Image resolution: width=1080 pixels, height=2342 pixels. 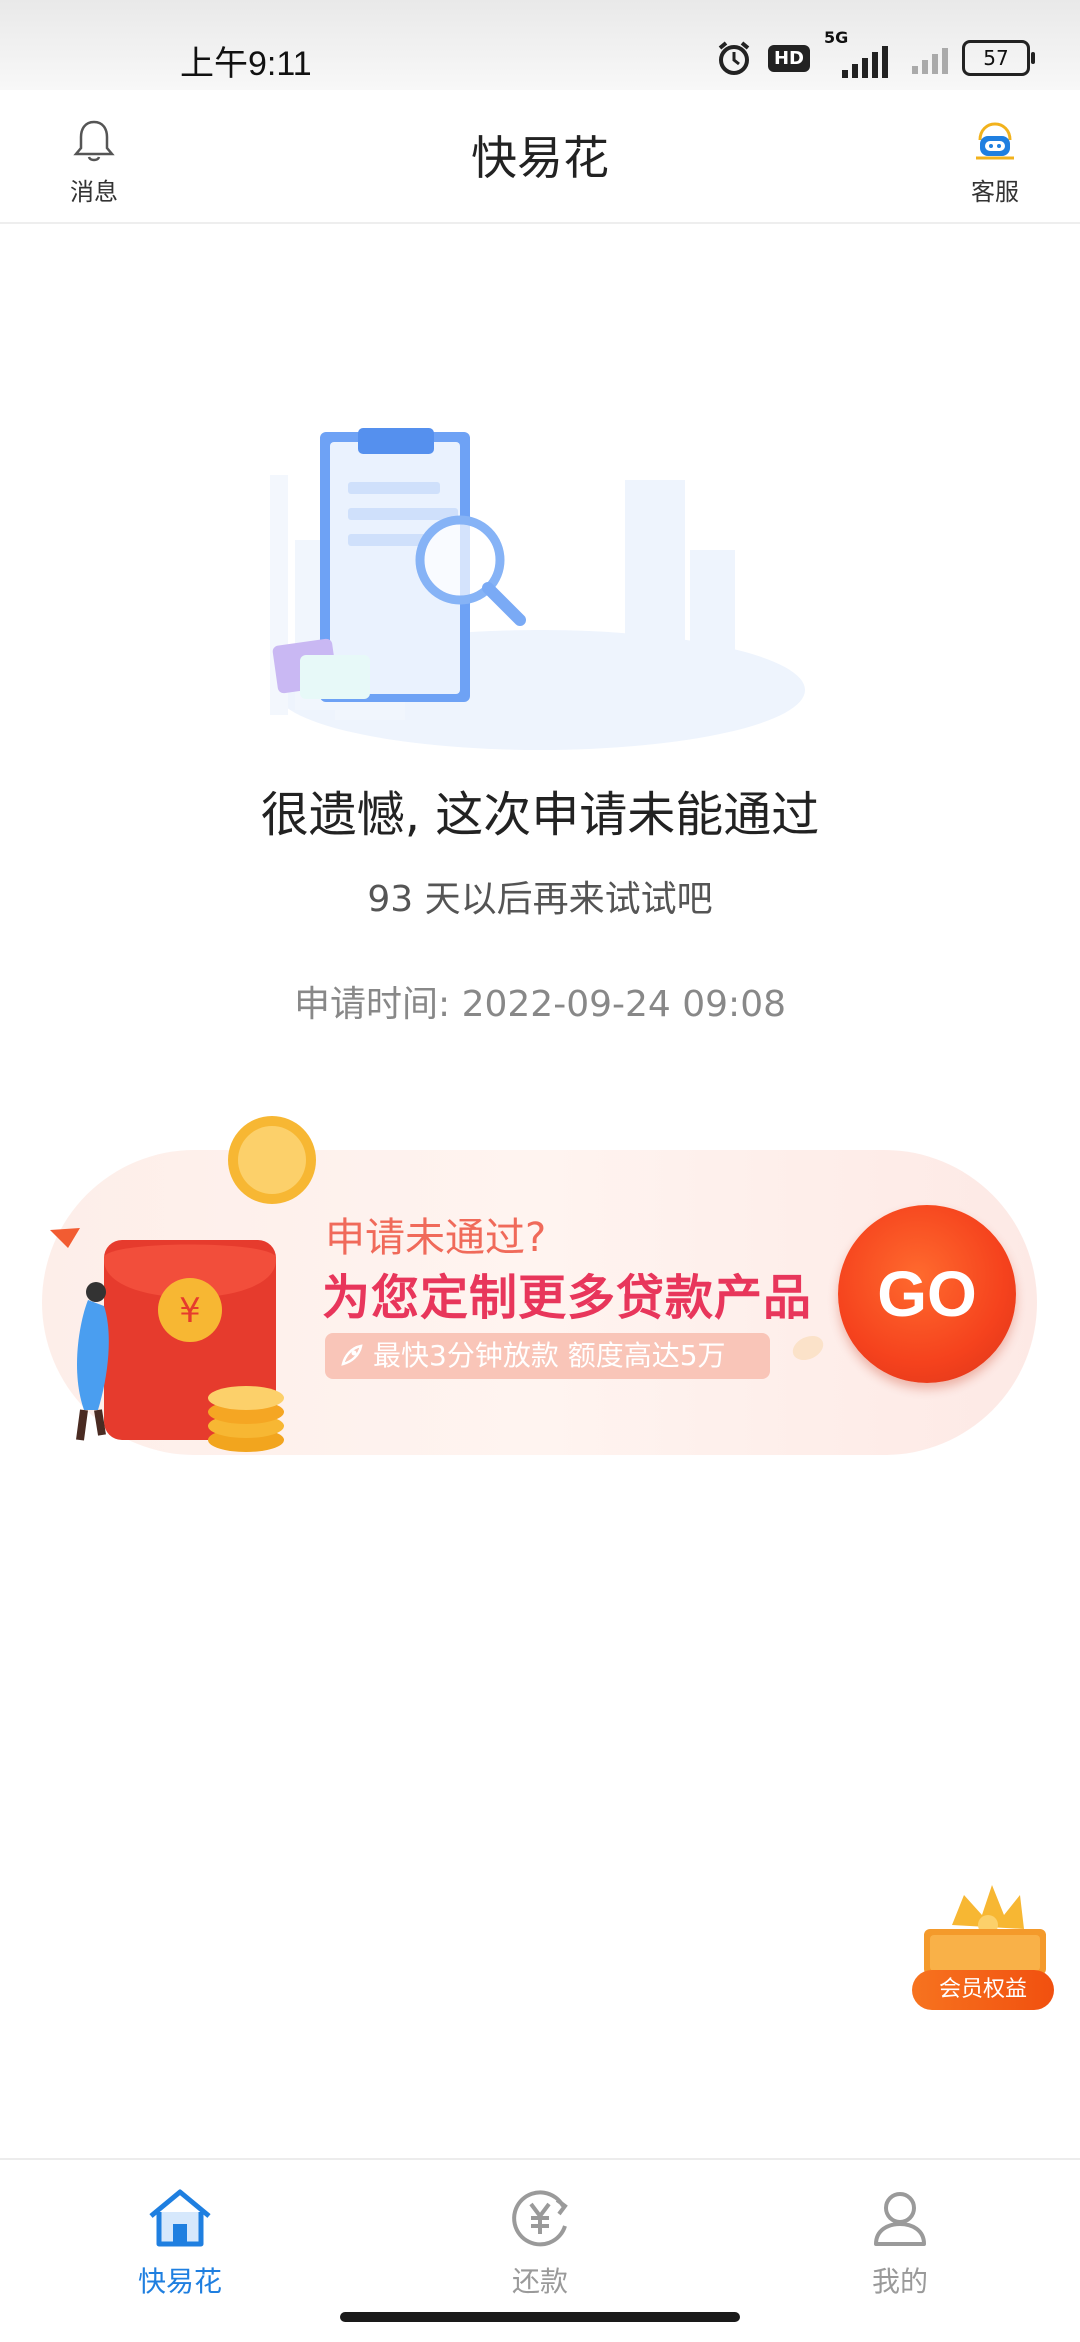 I want to click on repay-yuan-icon, so click(x=540, y=2218).